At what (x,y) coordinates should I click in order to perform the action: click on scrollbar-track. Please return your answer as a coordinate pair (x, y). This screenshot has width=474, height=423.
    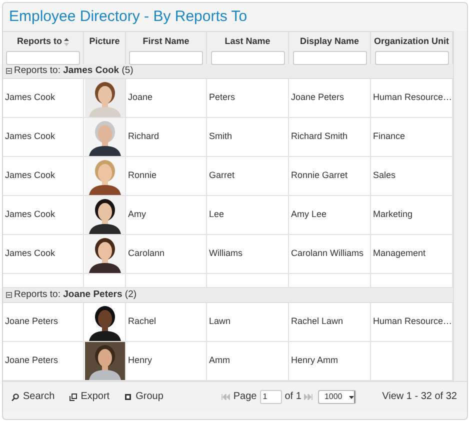
    Looking at the image, I should click on (460, 206).